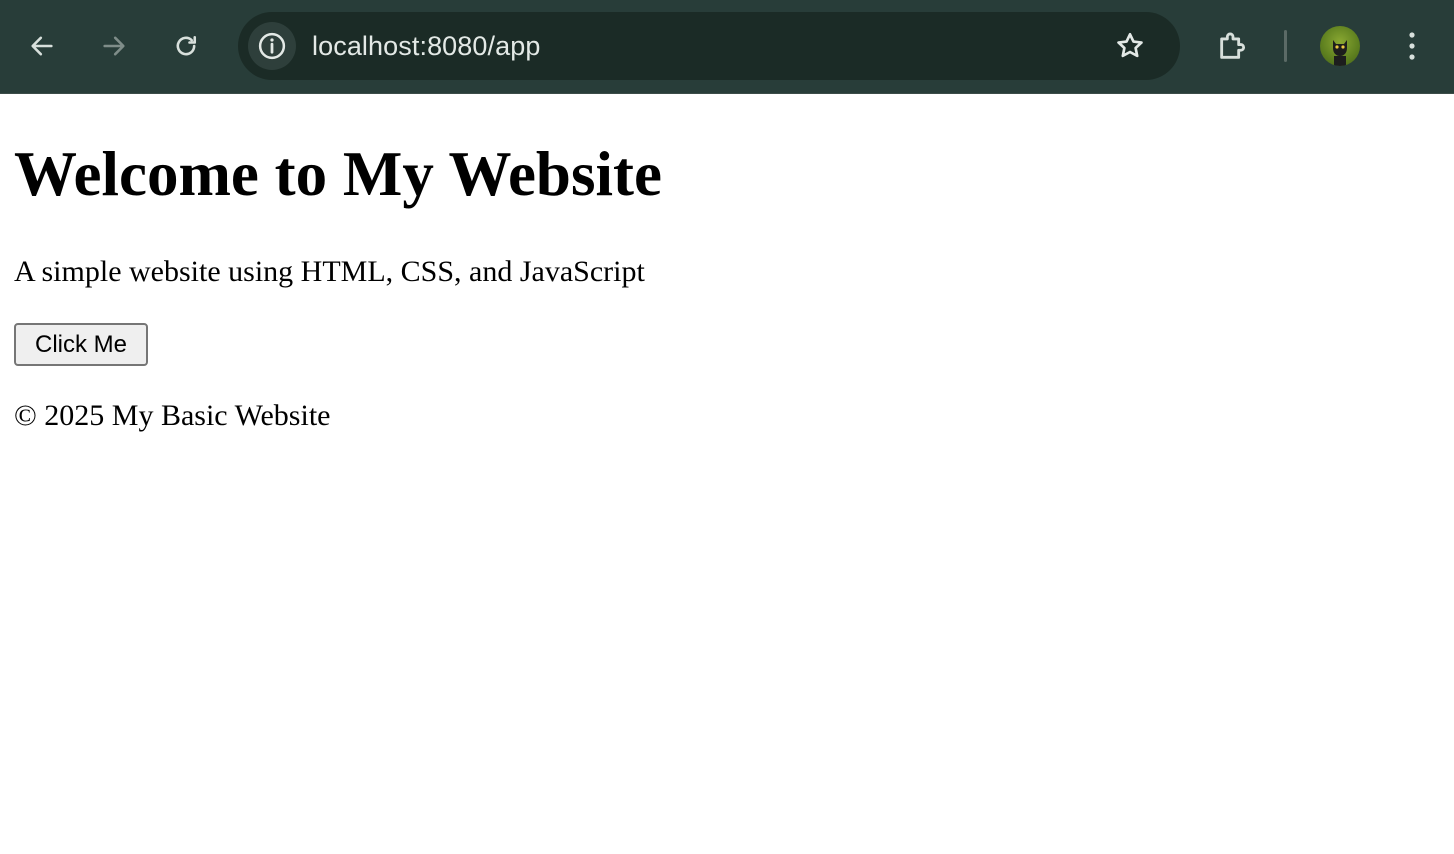 The image size is (1454, 854). Describe the element at coordinates (426, 46) in the screenshot. I see `url-text: localhost:8080/app` at that location.